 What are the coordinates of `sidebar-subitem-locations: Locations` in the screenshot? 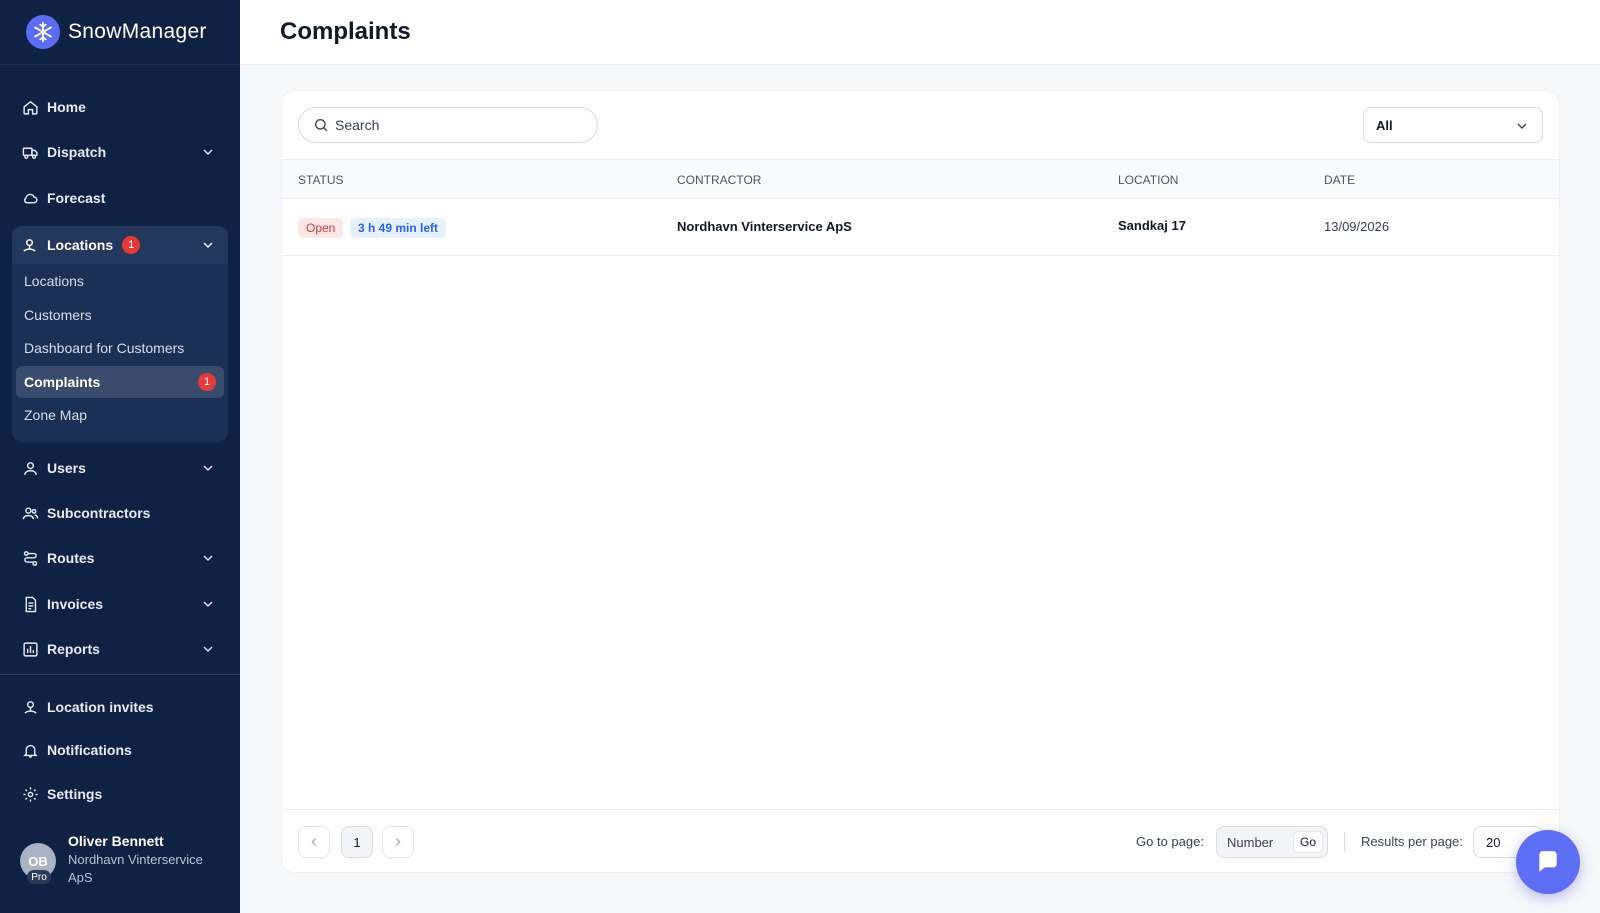 It's located at (120, 281).